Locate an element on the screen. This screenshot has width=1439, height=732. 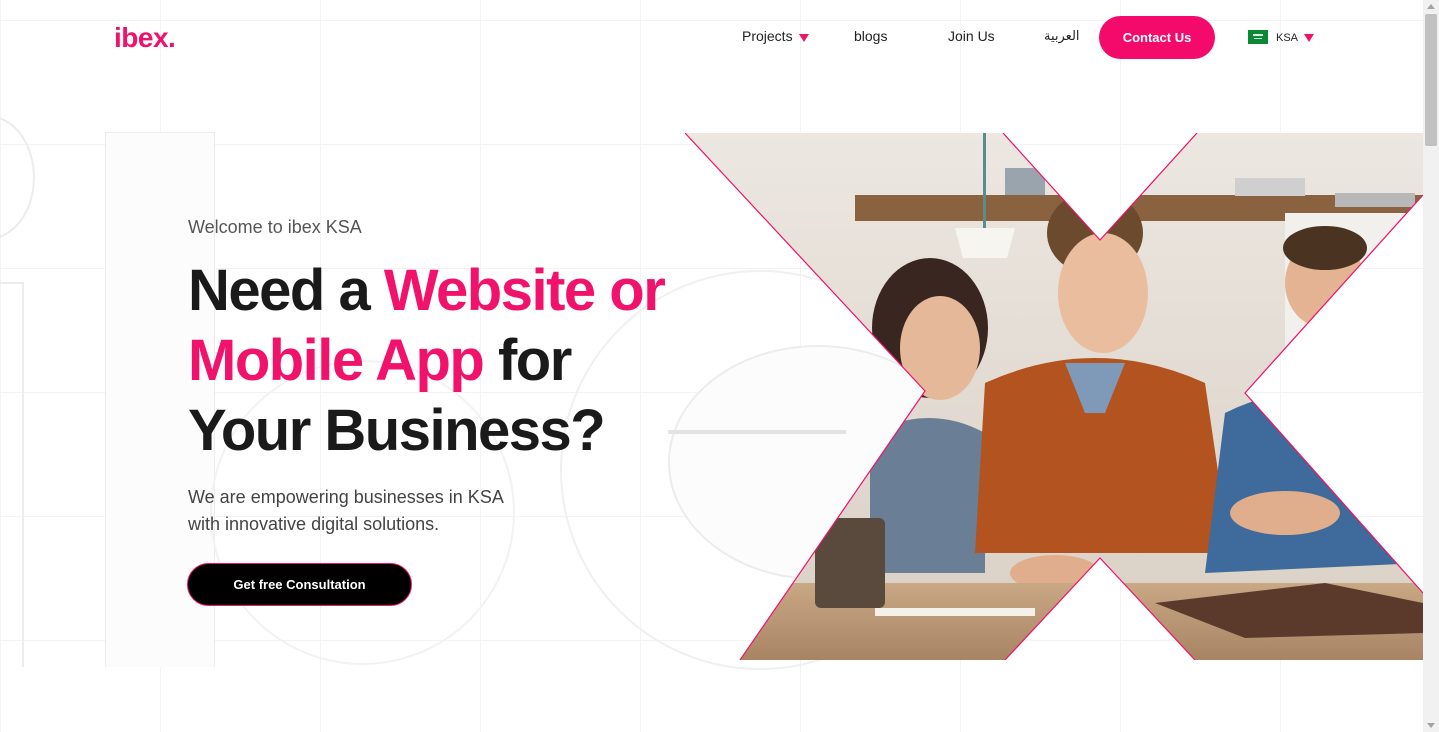
get-free-consultation-button: Get free Consultation is located at coordinates (299, 584).